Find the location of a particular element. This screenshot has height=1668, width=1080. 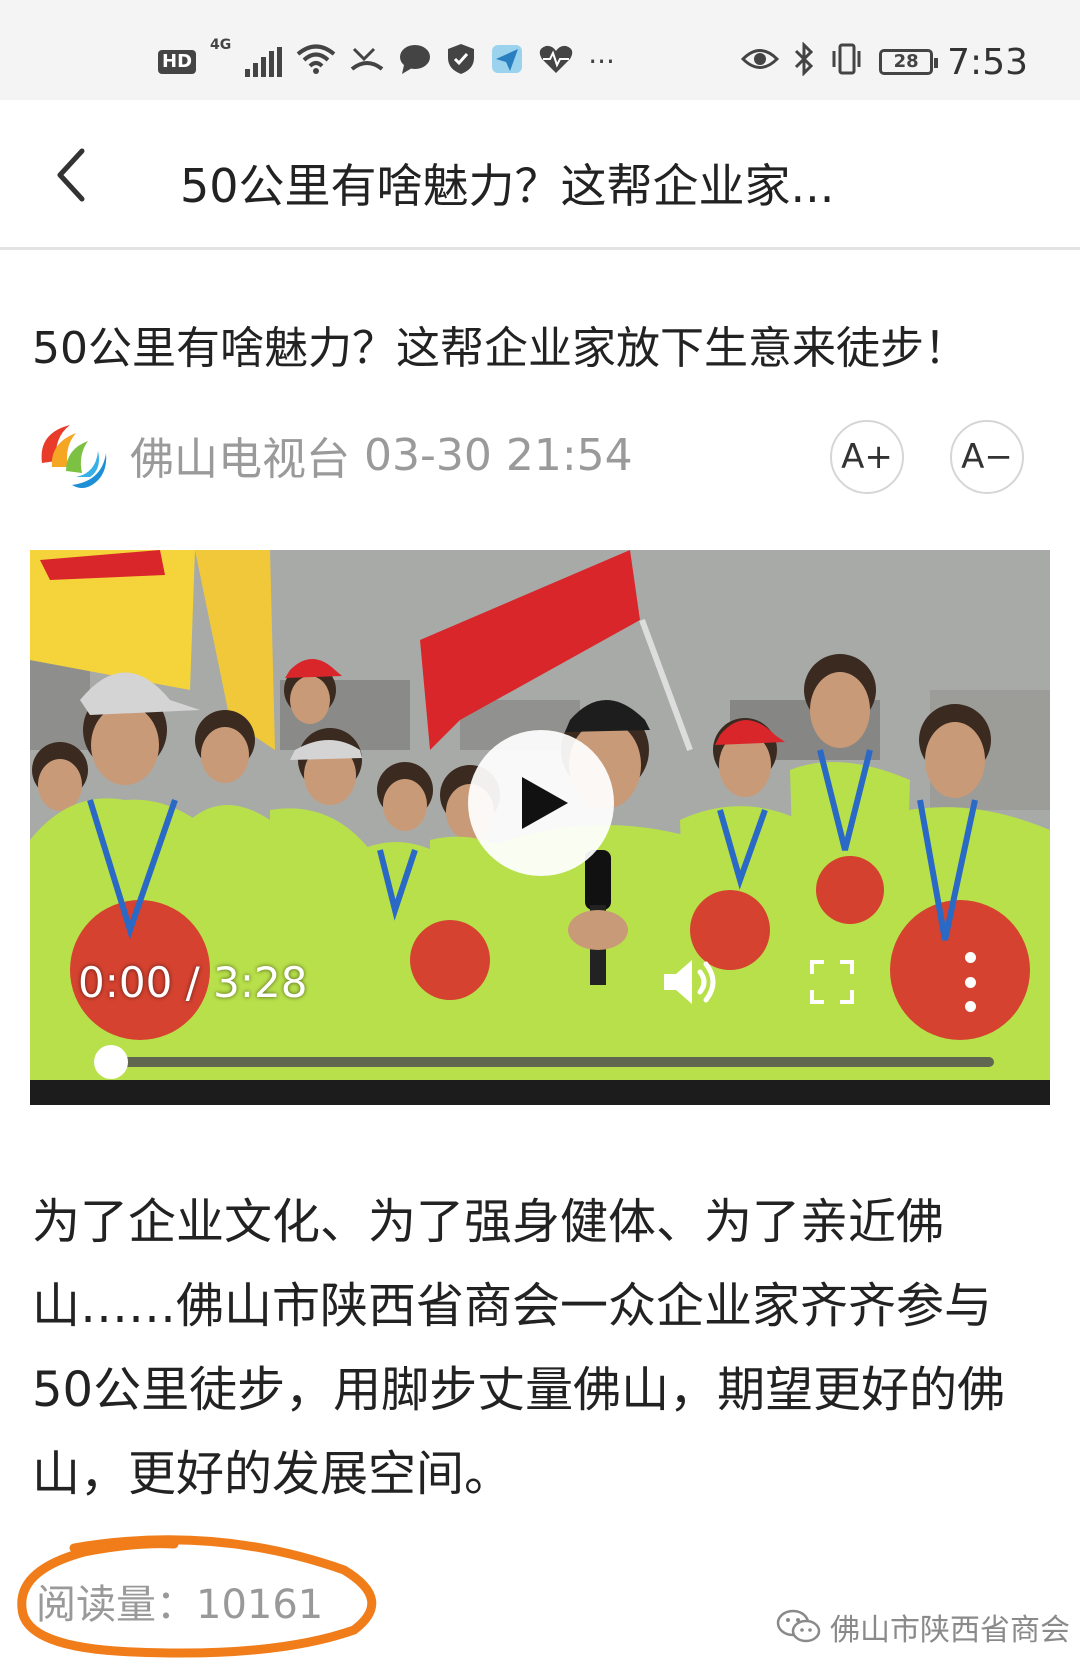

status-icons-left: HD 4G ··· is located at coordinates (386, 62).